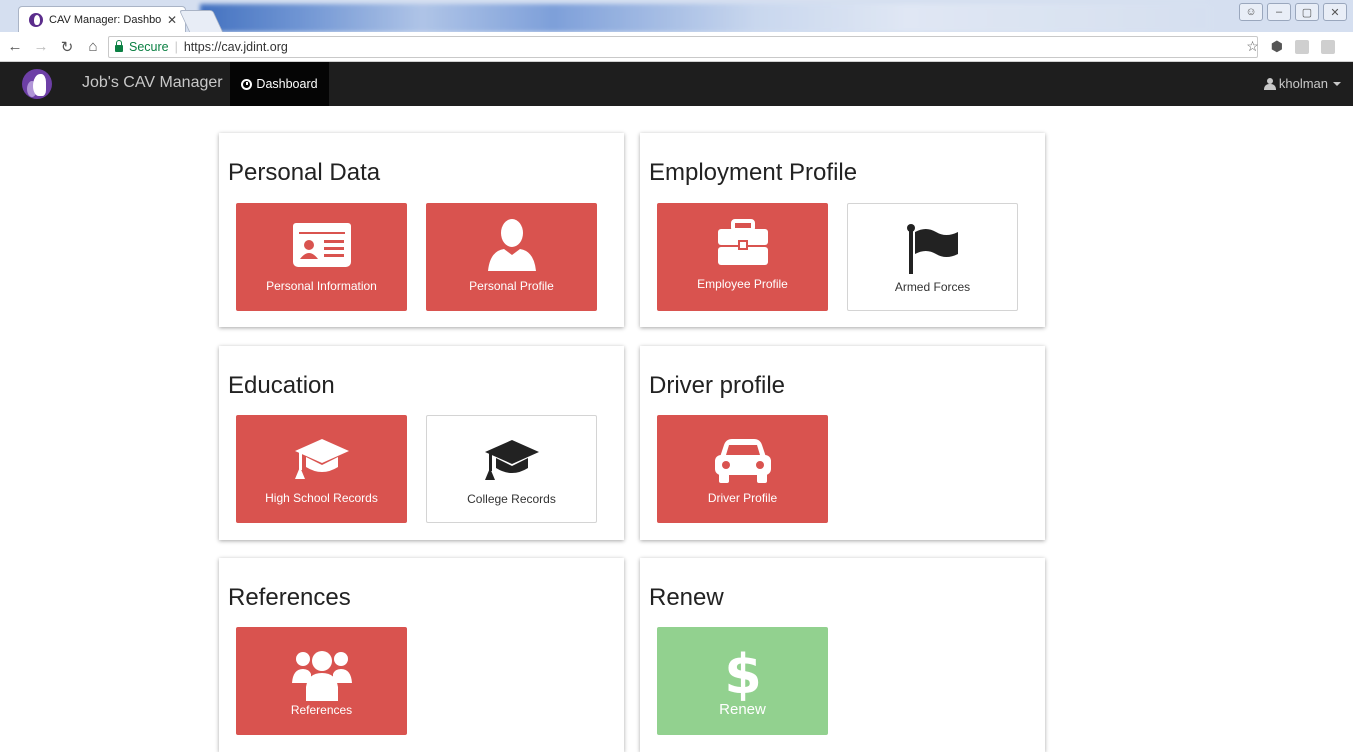  Describe the element at coordinates (321, 498) in the screenshot. I see `tile-label: High School Records` at that location.